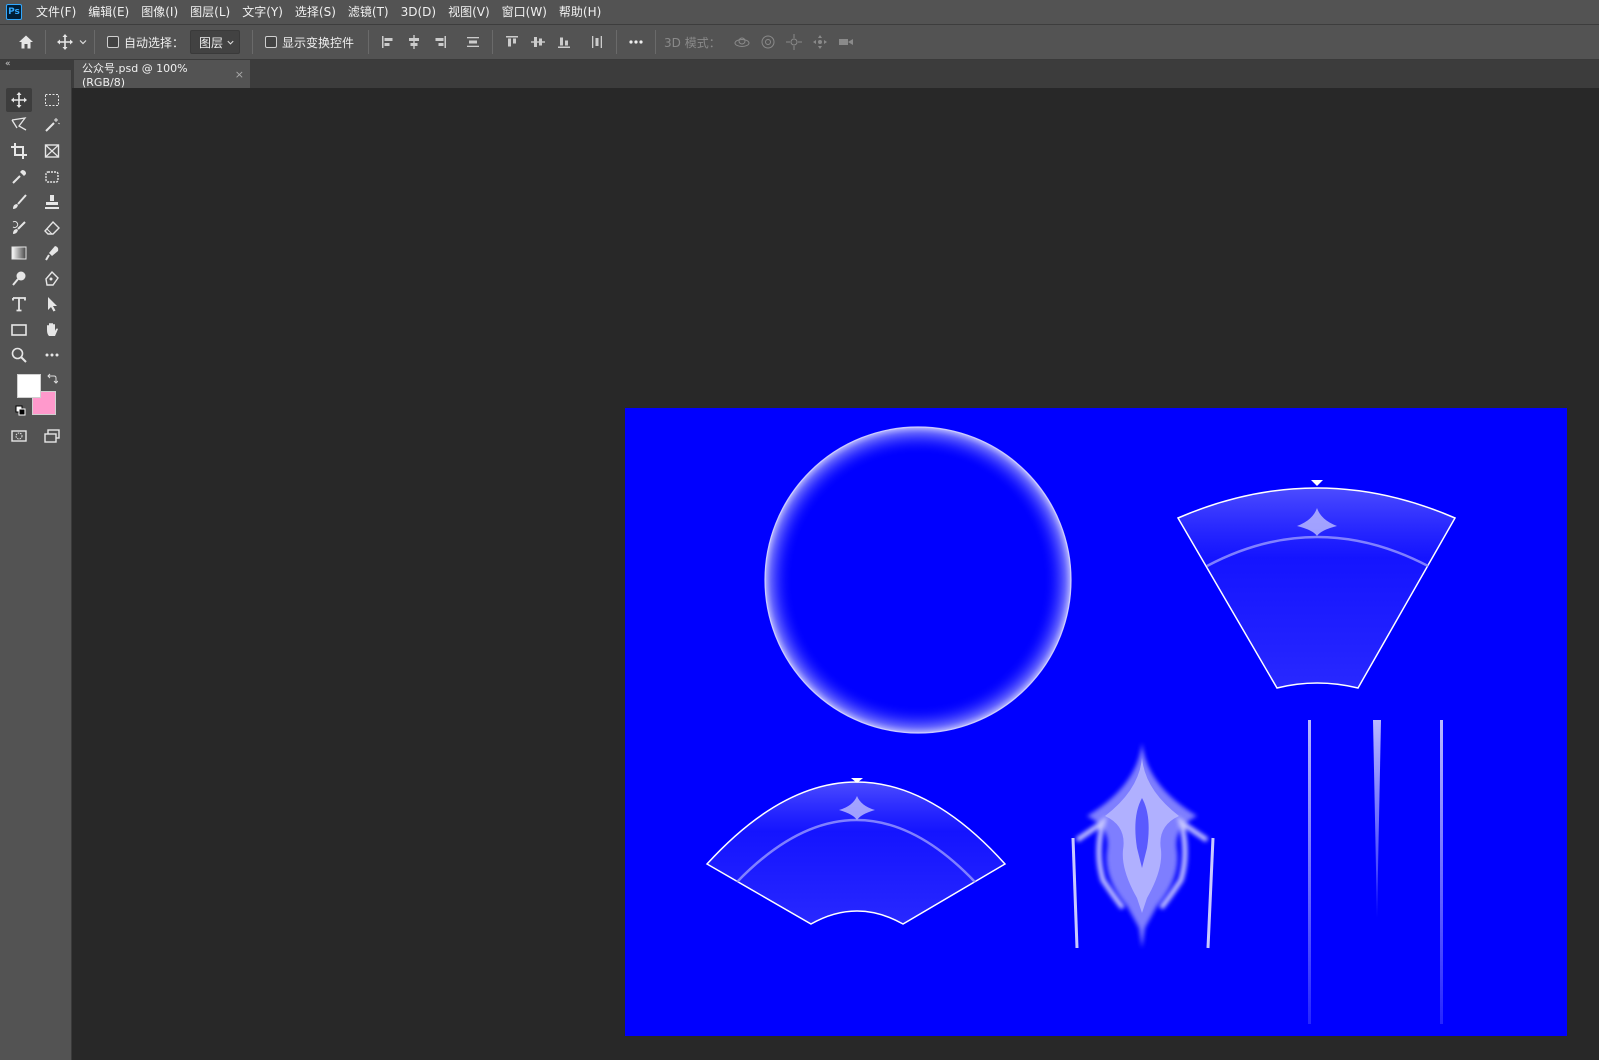 Image resolution: width=1599 pixels, height=1060 pixels. I want to click on magic-wand-tool, so click(52, 125).